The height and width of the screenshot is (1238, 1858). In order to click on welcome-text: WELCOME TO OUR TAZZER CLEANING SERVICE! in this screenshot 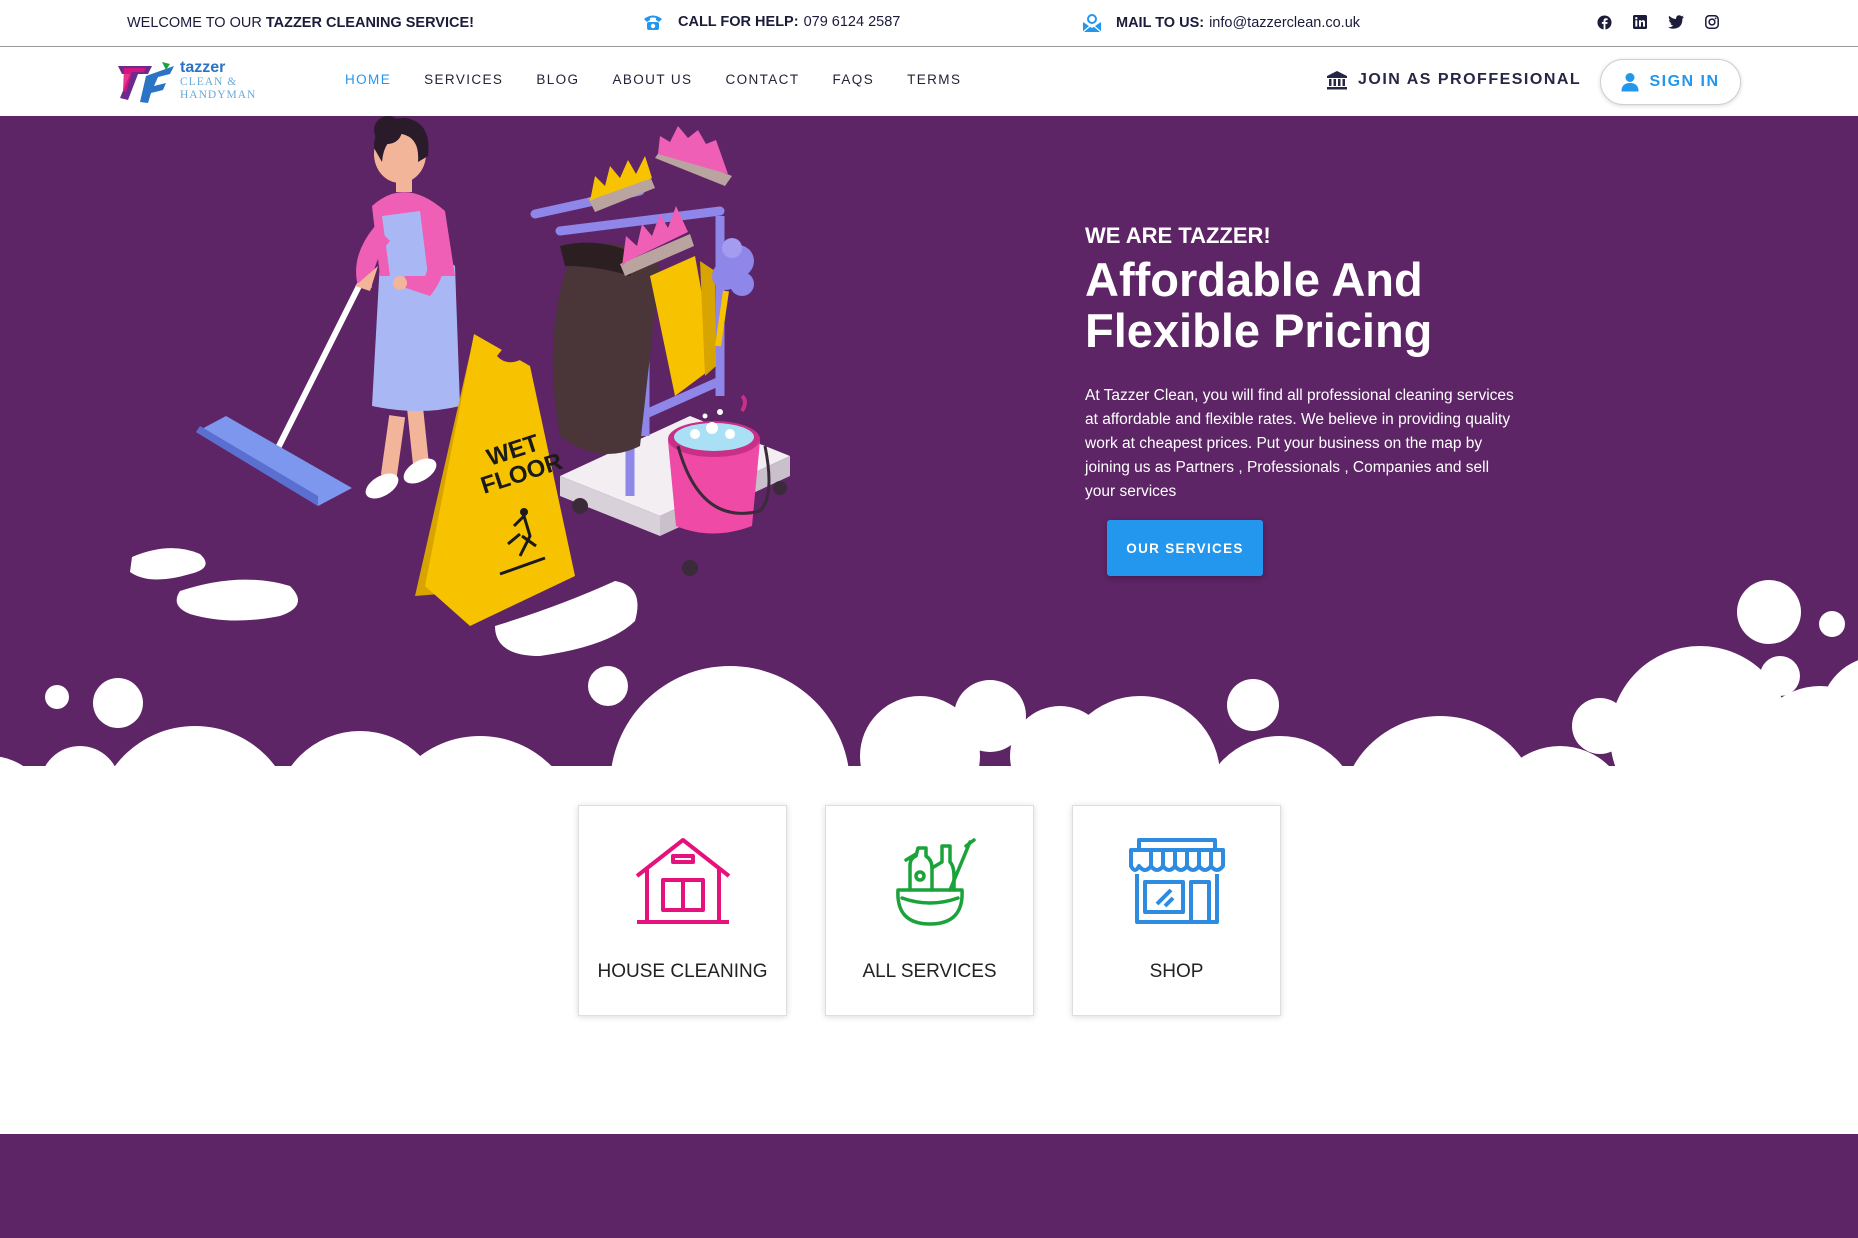, I will do `click(300, 23)`.